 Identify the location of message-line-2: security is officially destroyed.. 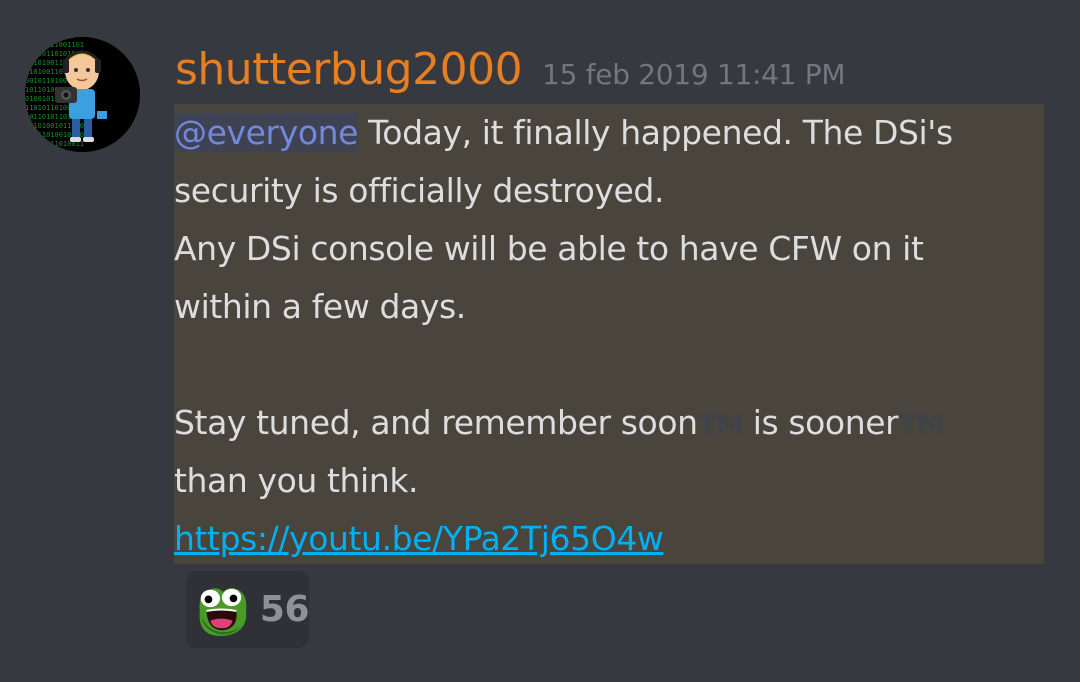
(419, 190).